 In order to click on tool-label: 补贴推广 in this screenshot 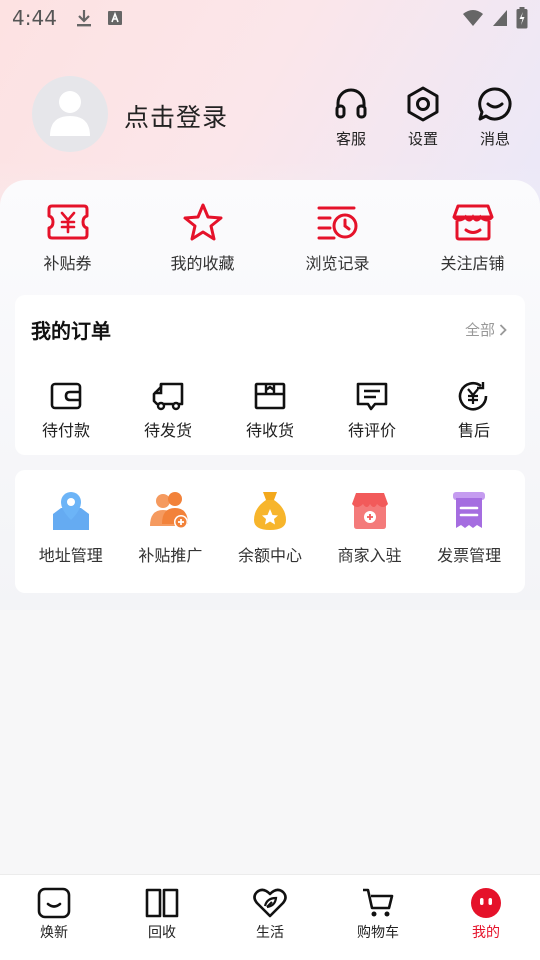, I will do `click(170, 555)`.